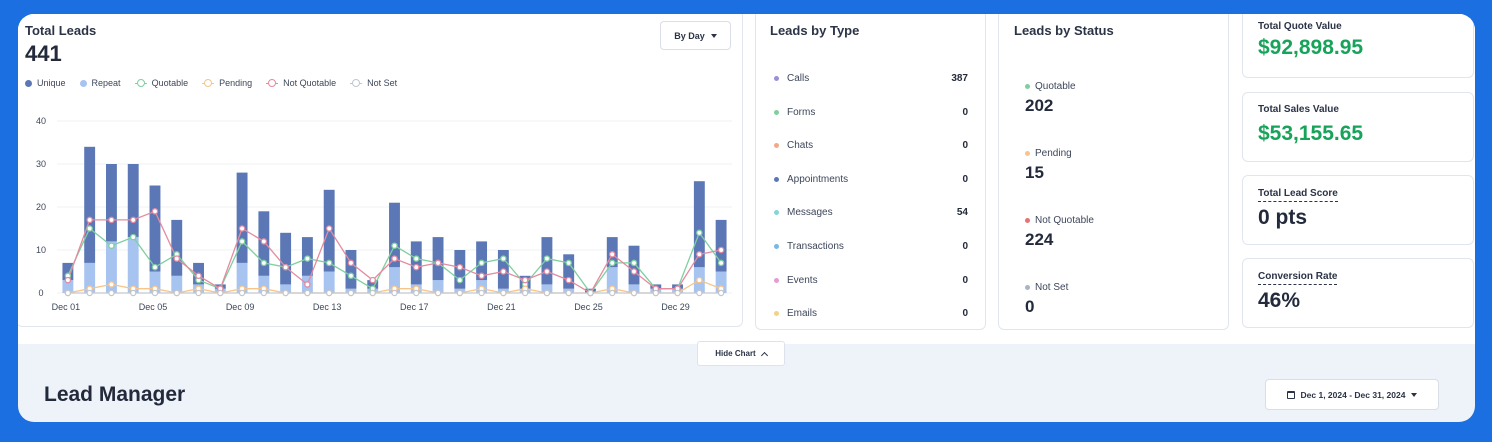  I want to click on status-value: 224, so click(1039, 239).